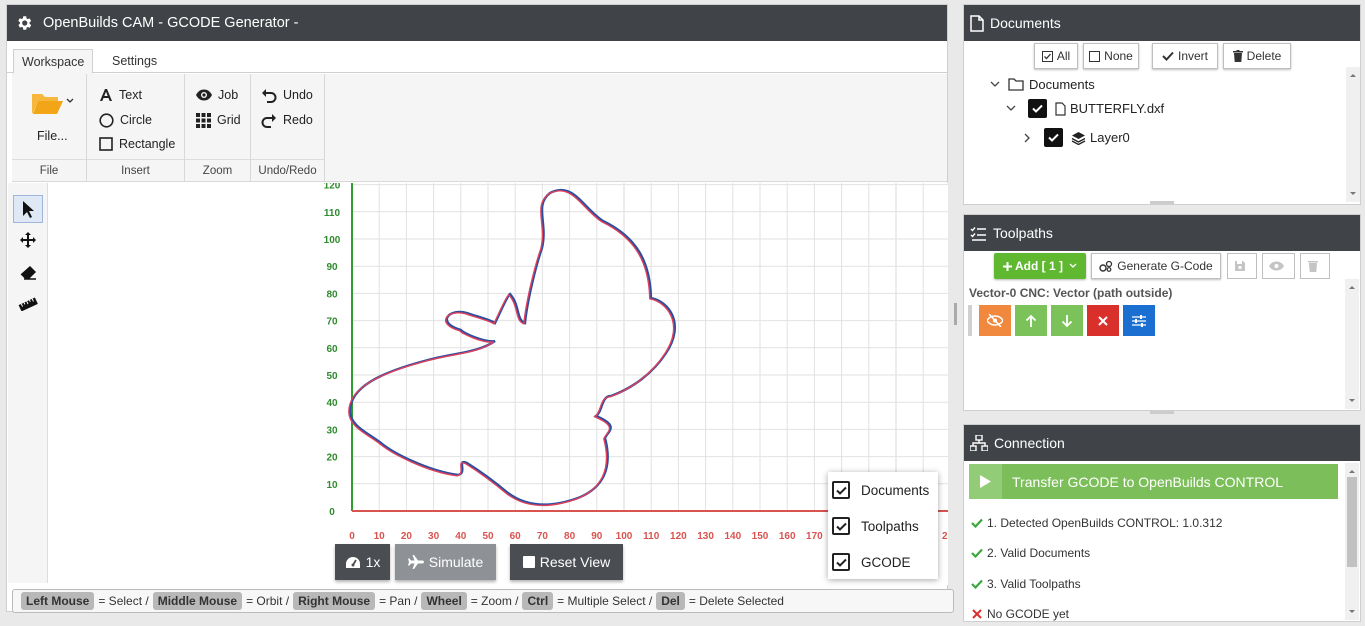  I want to click on toolpath-hide-button, so click(995, 320).